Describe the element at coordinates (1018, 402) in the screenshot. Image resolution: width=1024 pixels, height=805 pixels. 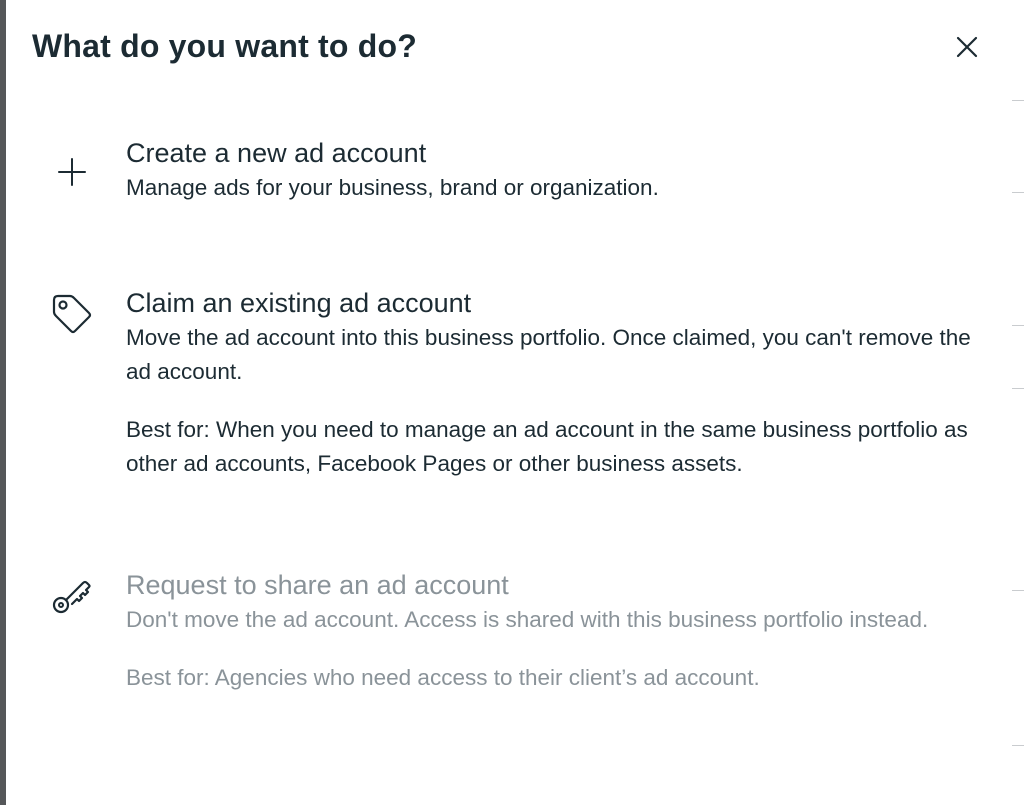
I see `background-page` at that location.